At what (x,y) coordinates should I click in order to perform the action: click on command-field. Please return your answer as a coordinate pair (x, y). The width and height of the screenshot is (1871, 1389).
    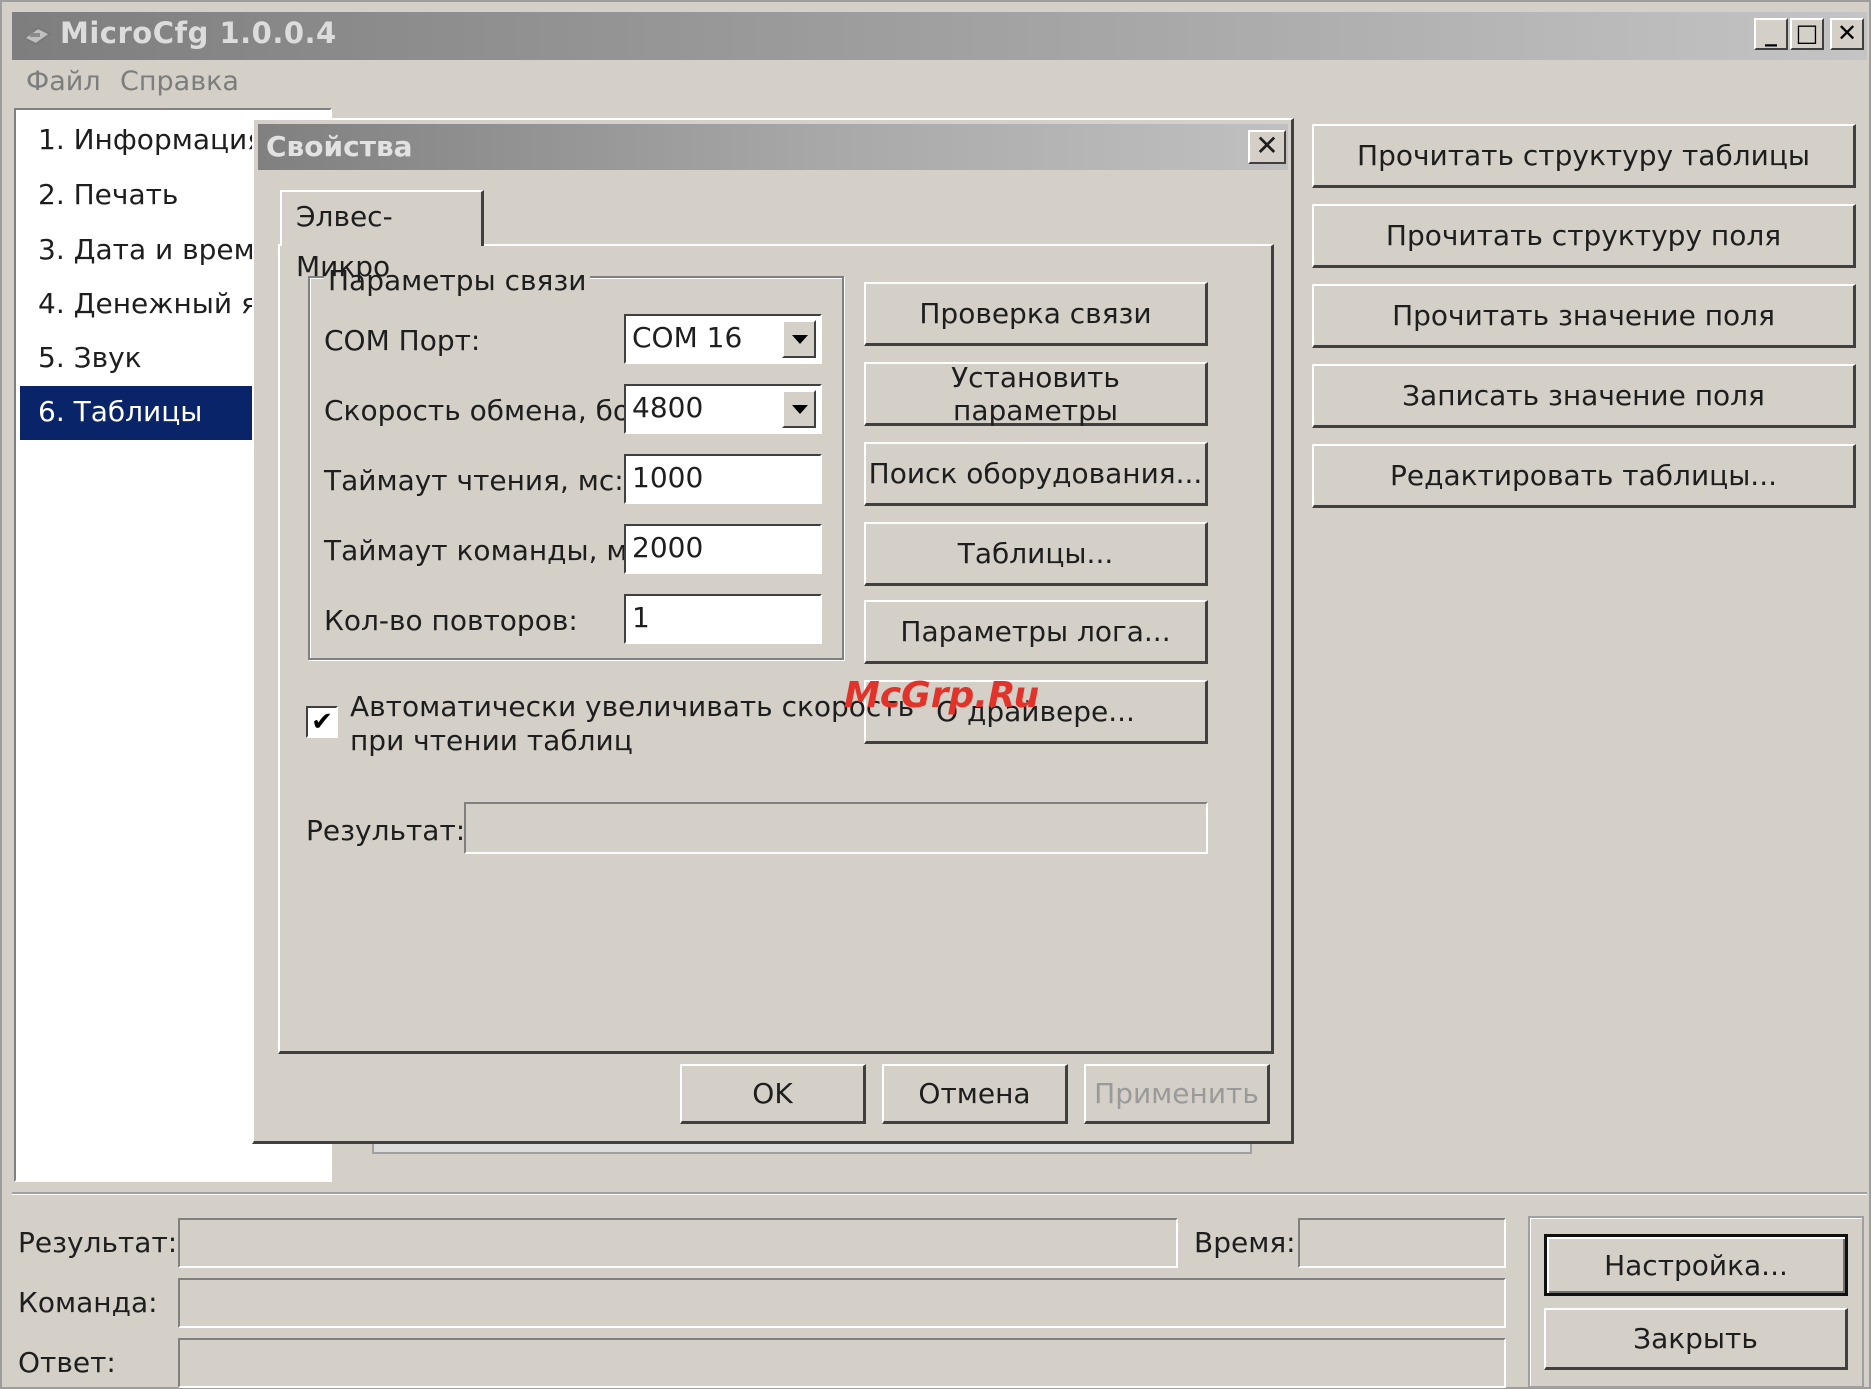
    Looking at the image, I should click on (842, 1303).